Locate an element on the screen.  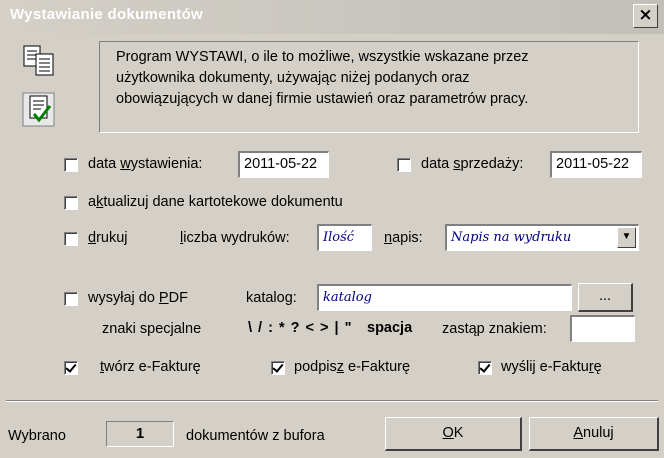
sale-date-checkbox is located at coordinates (404, 165).